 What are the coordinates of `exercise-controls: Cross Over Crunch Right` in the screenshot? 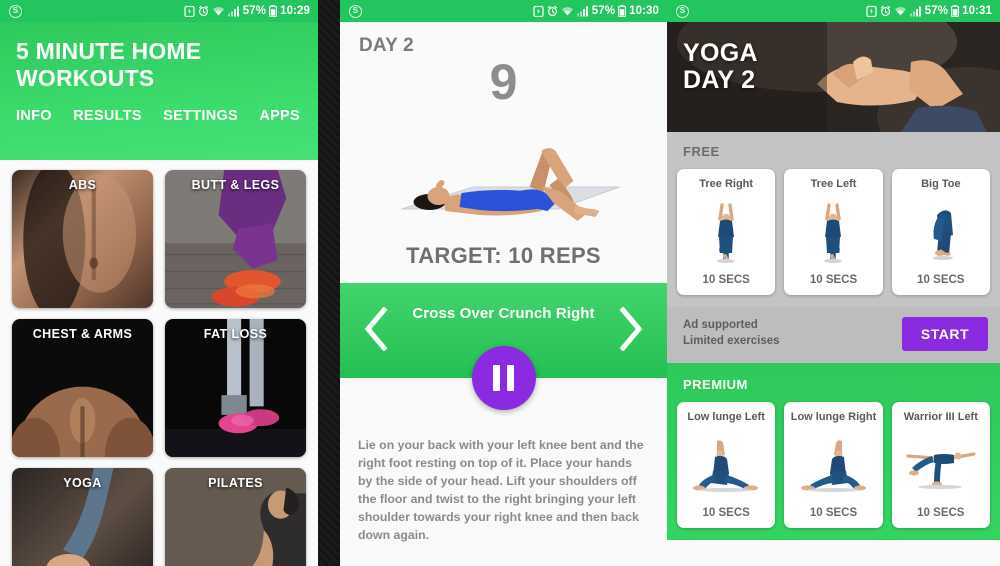 It's located at (503, 346).